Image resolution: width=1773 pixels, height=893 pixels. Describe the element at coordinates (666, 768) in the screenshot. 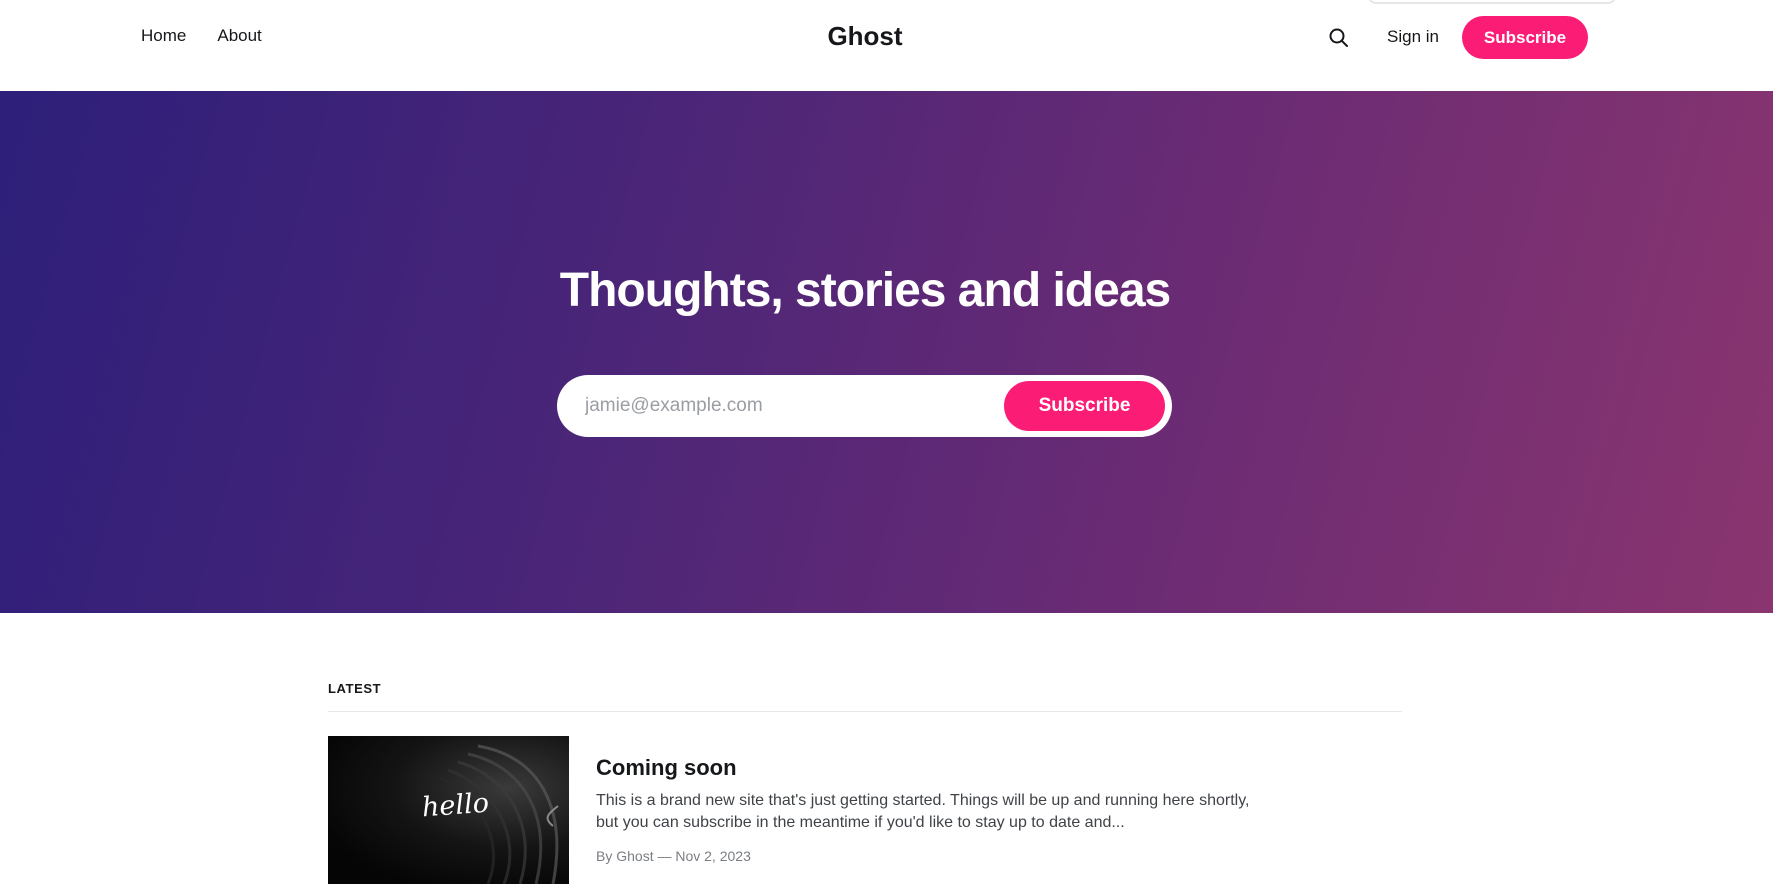

I see `post-title: Coming soon` at that location.